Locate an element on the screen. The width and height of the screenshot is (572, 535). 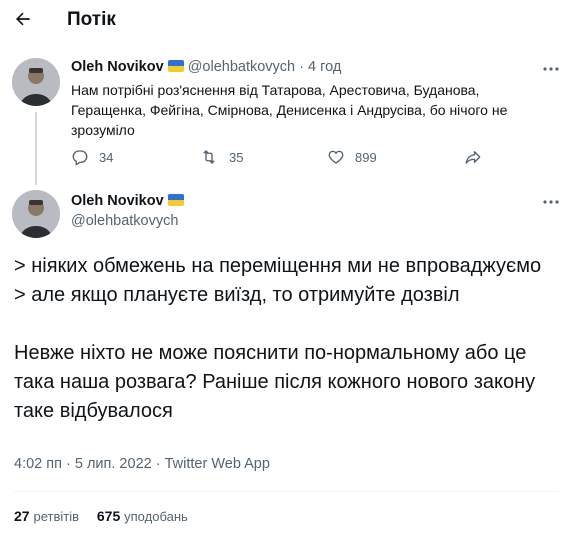
engagement-stats: 27 ретвітів 675 уподобань is located at coordinates (108, 516).